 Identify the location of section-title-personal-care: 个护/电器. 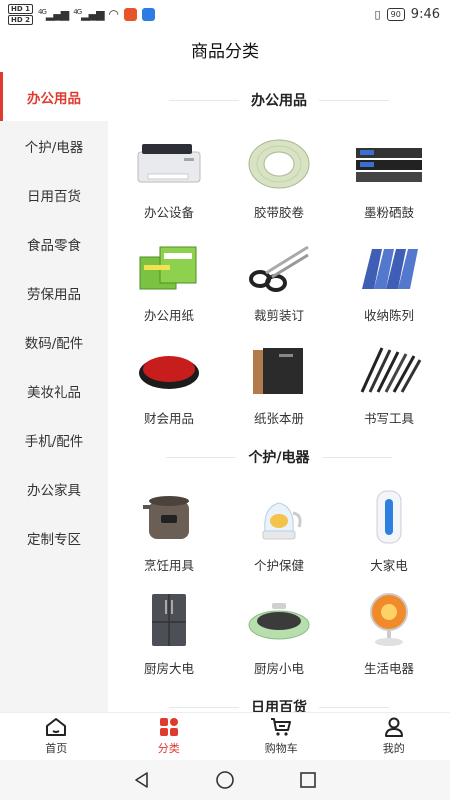
(279, 457).